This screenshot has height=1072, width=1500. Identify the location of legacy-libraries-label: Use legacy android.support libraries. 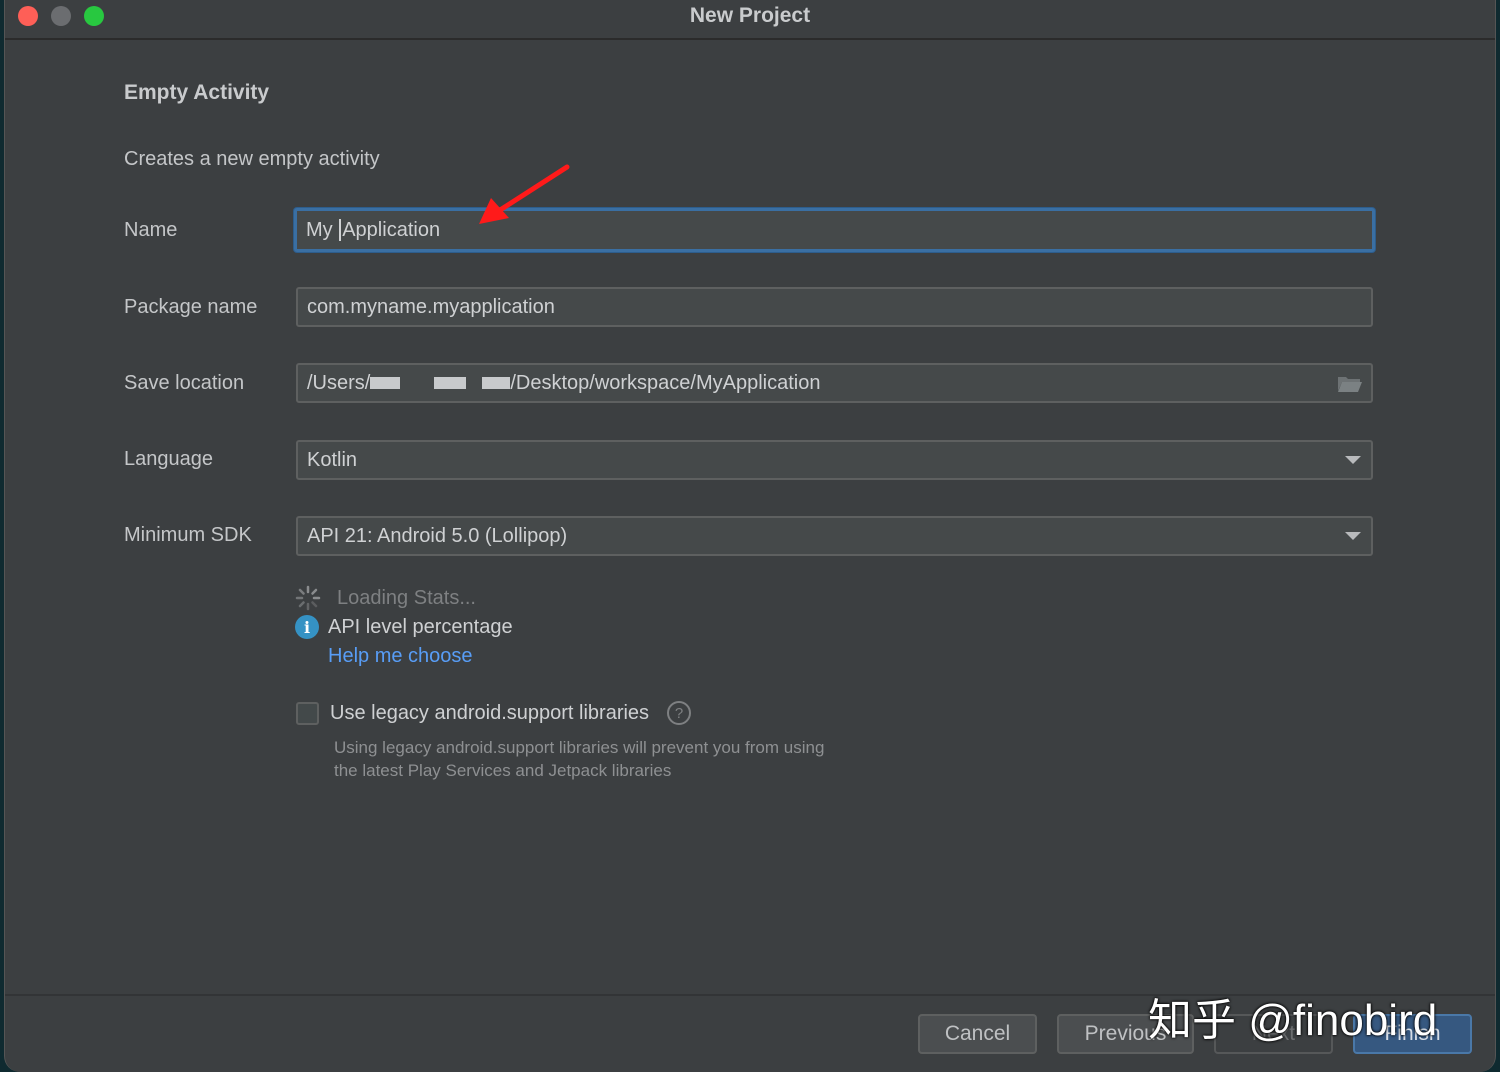
(489, 713).